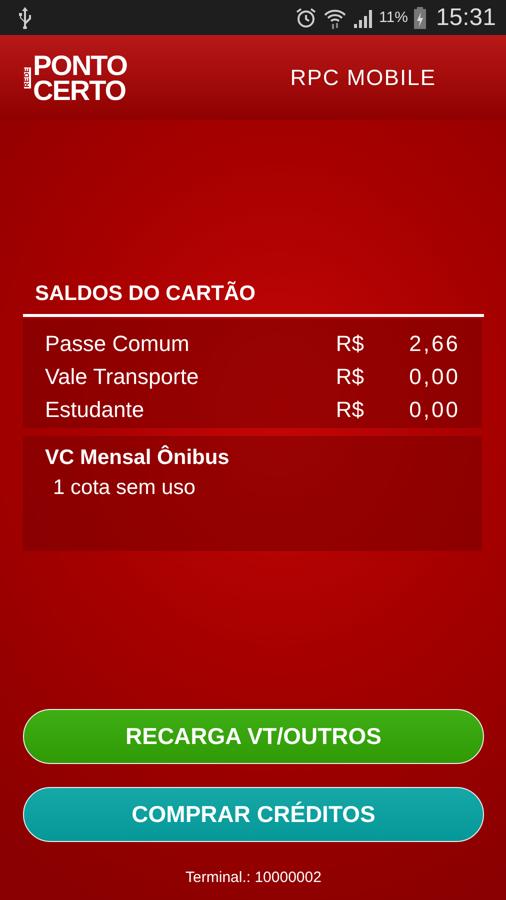 Image resolution: width=506 pixels, height=900 pixels. Describe the element at coordinates (434, 344) in the screenshot. I see `balance-amount: 2,66` at that location.